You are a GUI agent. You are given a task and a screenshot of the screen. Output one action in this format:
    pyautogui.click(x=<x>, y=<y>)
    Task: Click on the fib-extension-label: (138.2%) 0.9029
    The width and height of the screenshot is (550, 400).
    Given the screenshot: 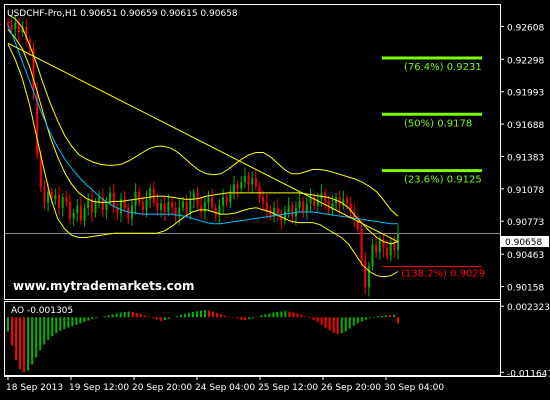 What is the action you would take?
    pyautogui.click(x=443, y=274)
    